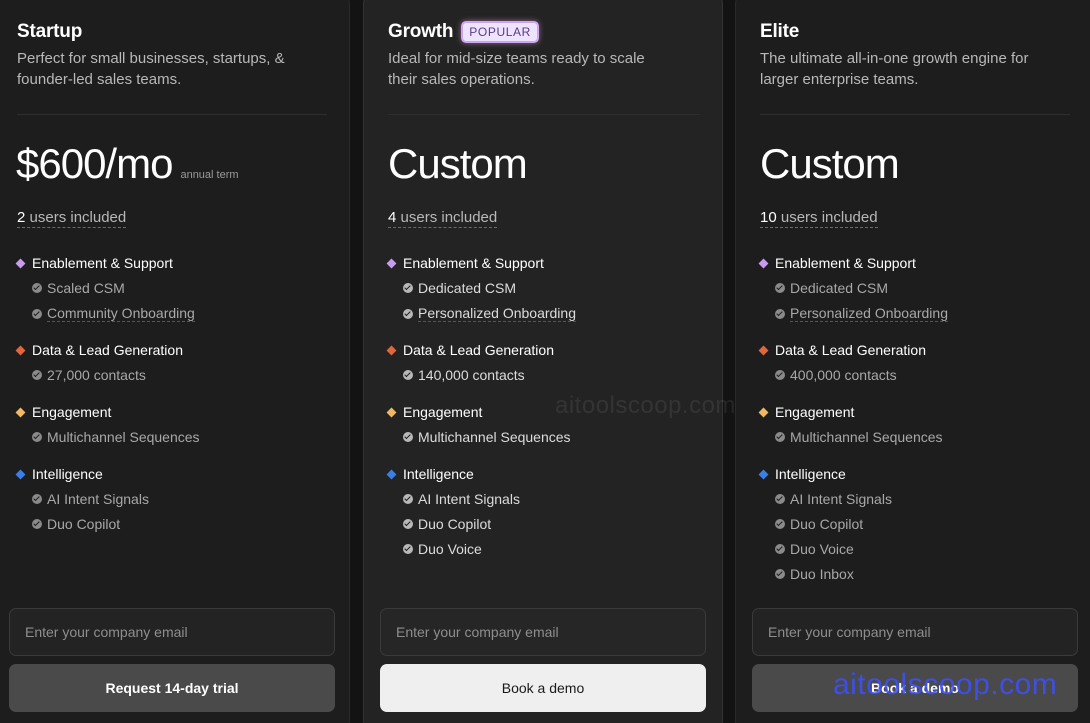 This screenshot has height=723, width=1090. I want to click on feature-item: 140,000 contacts, so click(464, 375).